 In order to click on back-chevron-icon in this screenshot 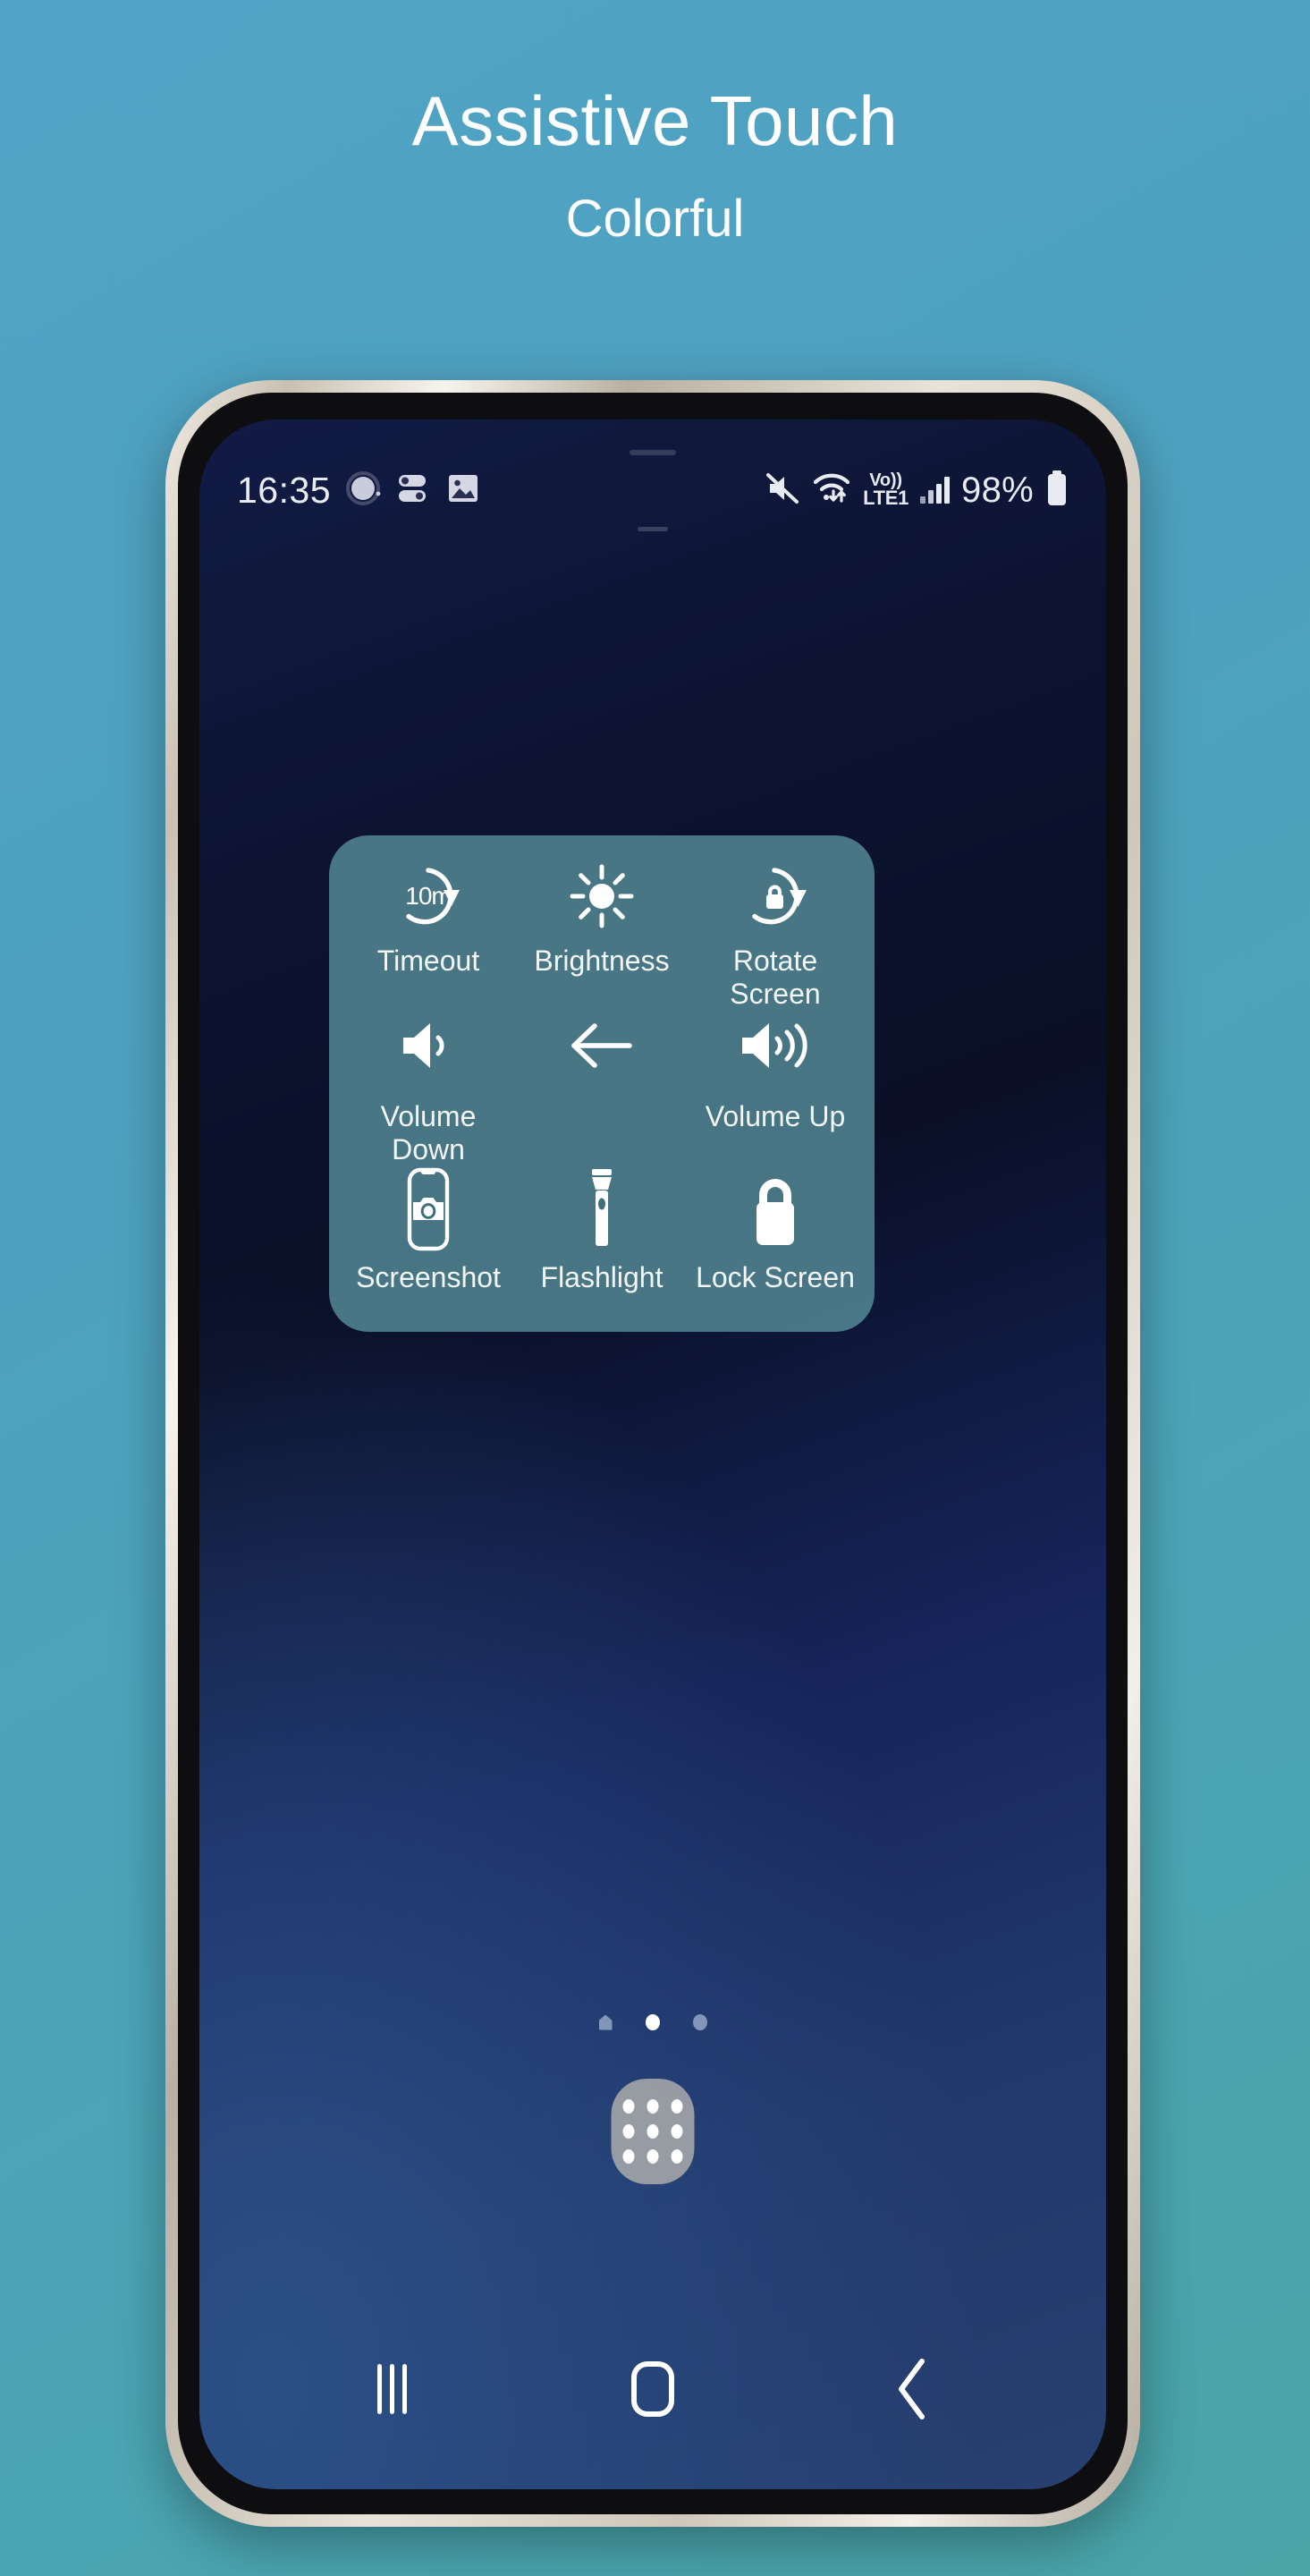, I will do `click(913, 2389)`.